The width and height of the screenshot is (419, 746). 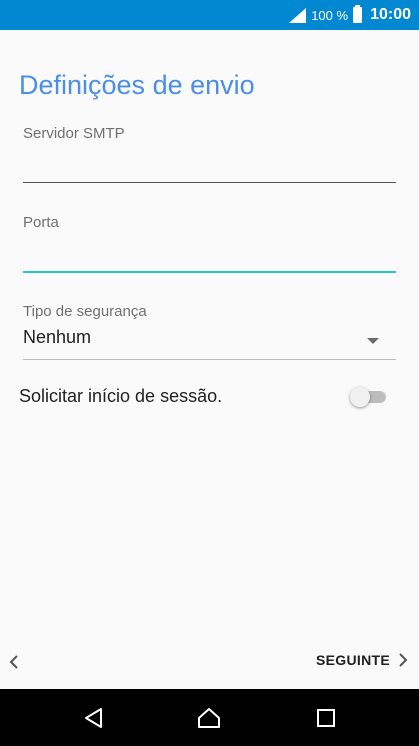 I want to click on toggle-thumb, so click(x=360, y=397).